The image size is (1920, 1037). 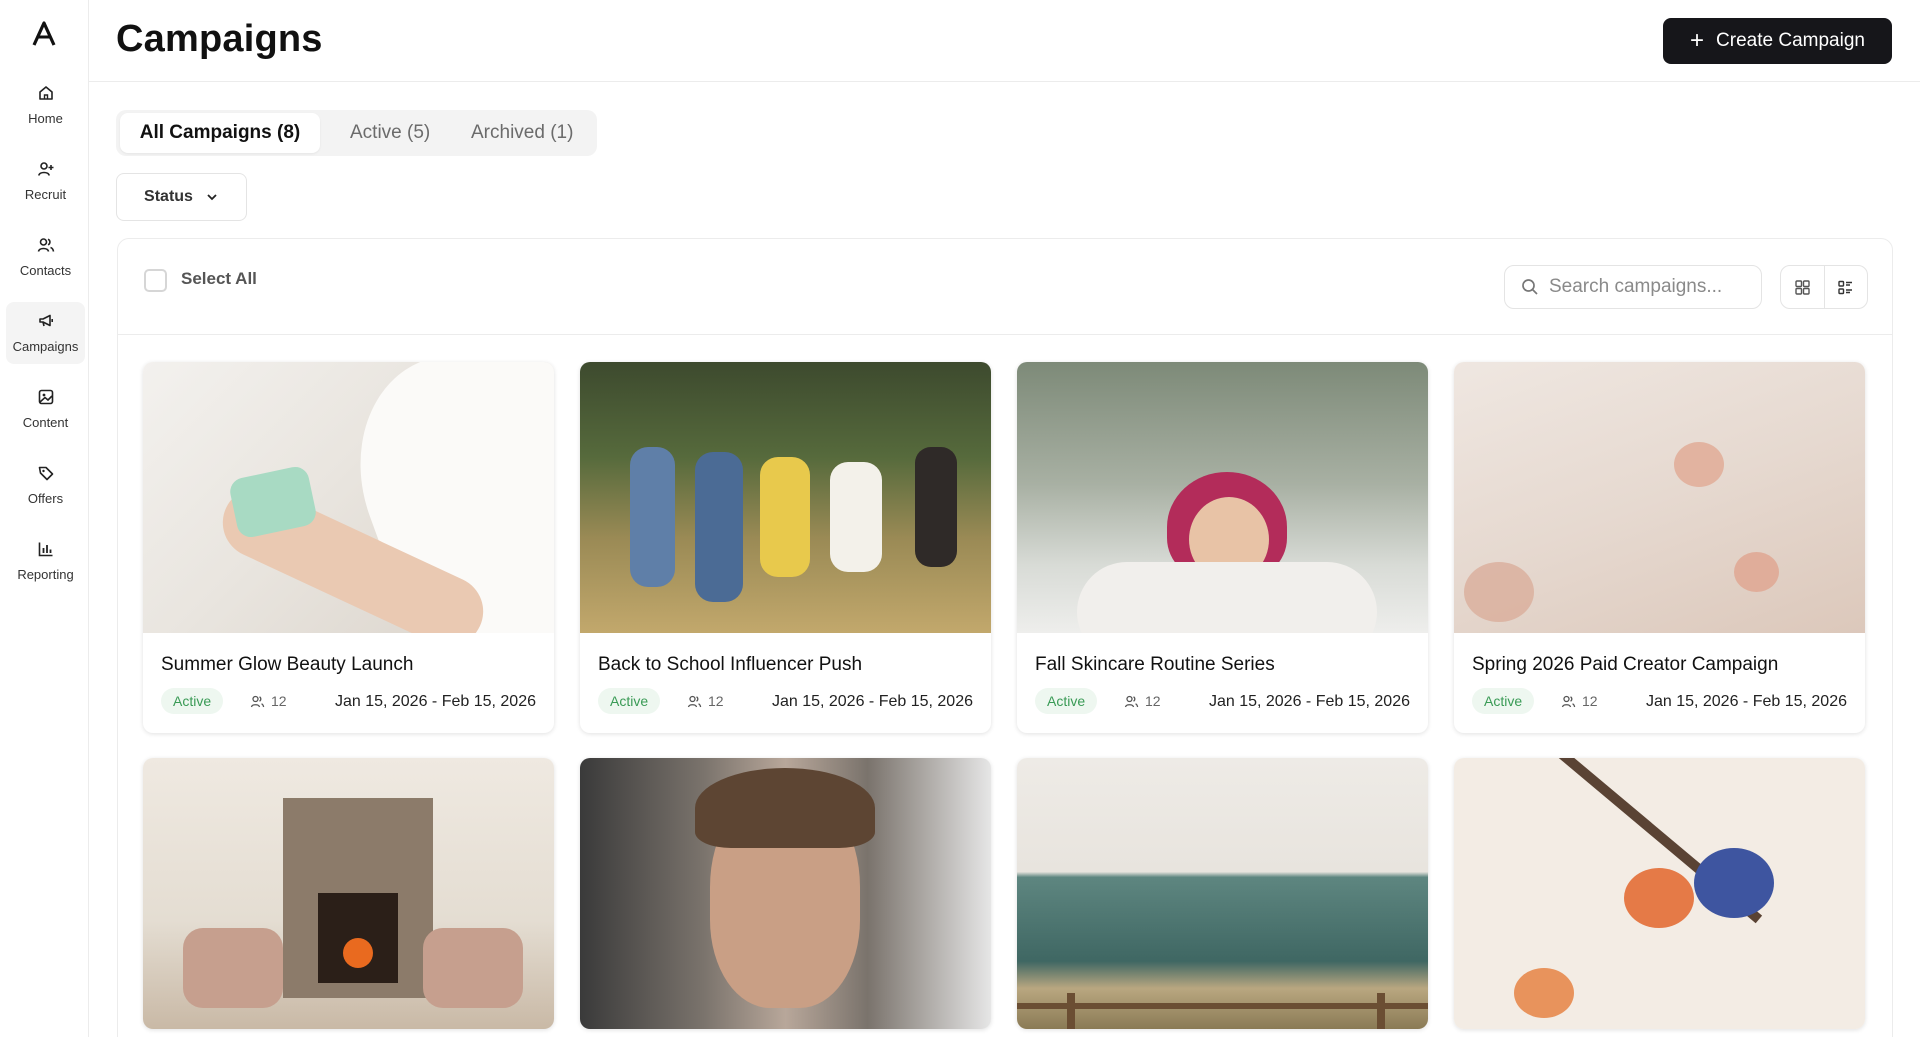 What do you see at coordinates (45, 194) in the screenshot?
I see `sidebar-item-label: Recruit` at bounding box center [45, 194].